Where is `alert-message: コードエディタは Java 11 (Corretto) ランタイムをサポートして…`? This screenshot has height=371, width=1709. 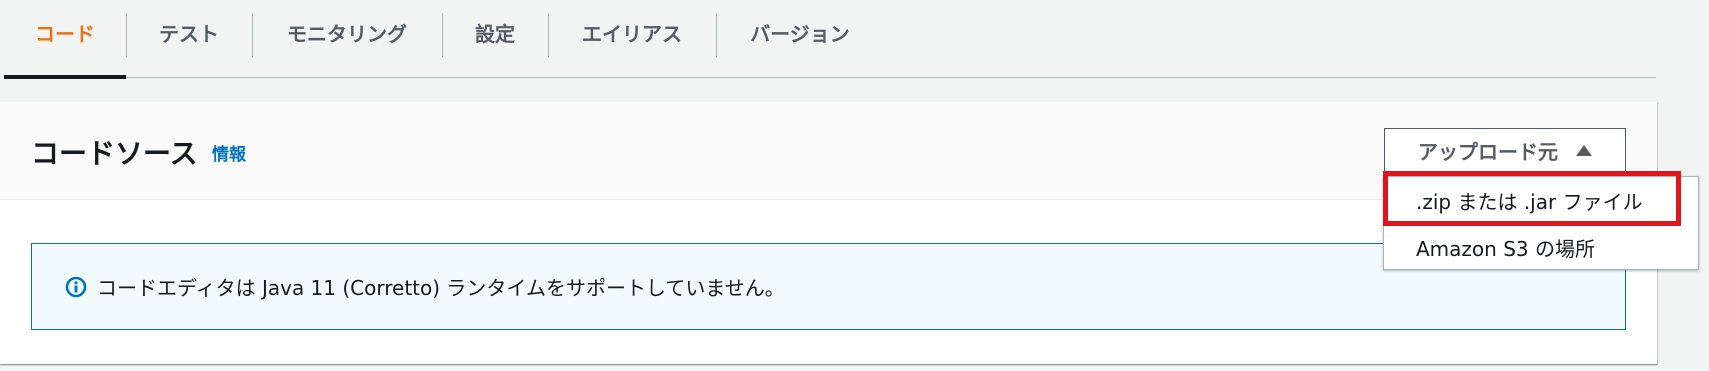 alert-message: コードエディタは Java 11 (Corretto) ランタイムをサポートして… is located at coordinates (441, 288).